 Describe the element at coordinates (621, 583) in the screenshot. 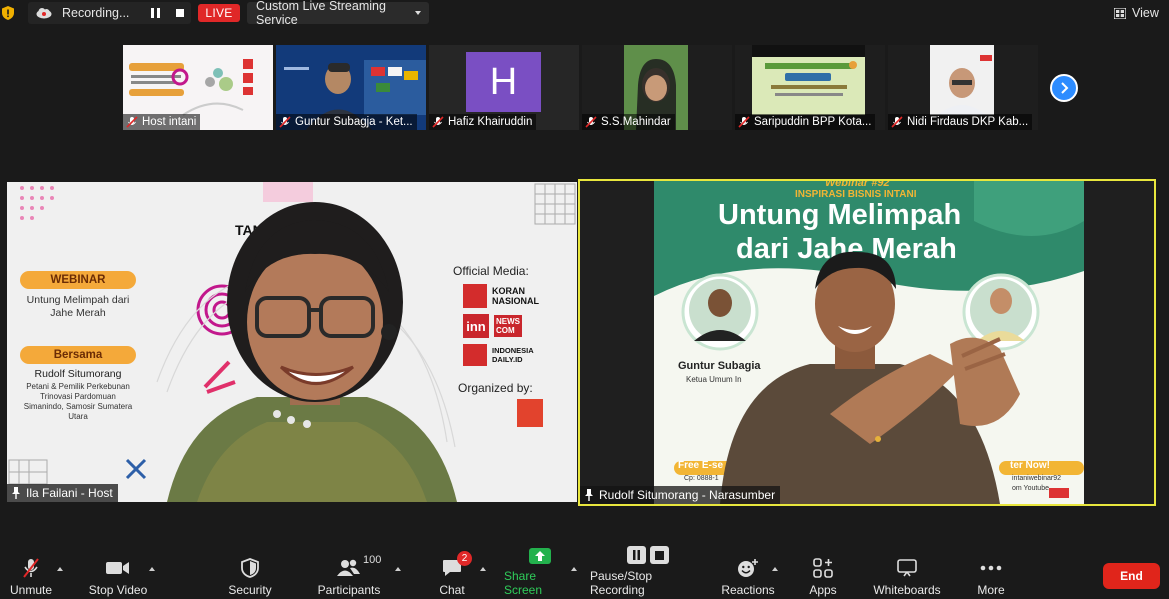

I see `recording-controls-label: Pause/Stop Recording` at that location.